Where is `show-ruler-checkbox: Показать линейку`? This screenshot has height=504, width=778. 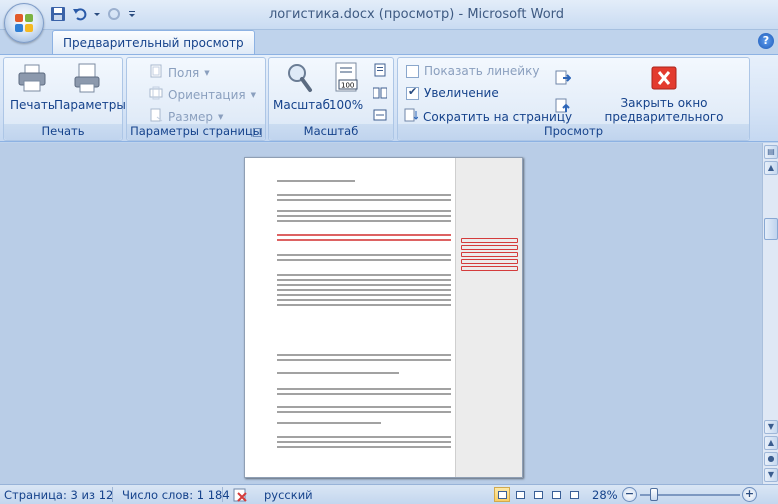 show-ruler-checkbox: Показать линейку is located at coordinates (472, 71).